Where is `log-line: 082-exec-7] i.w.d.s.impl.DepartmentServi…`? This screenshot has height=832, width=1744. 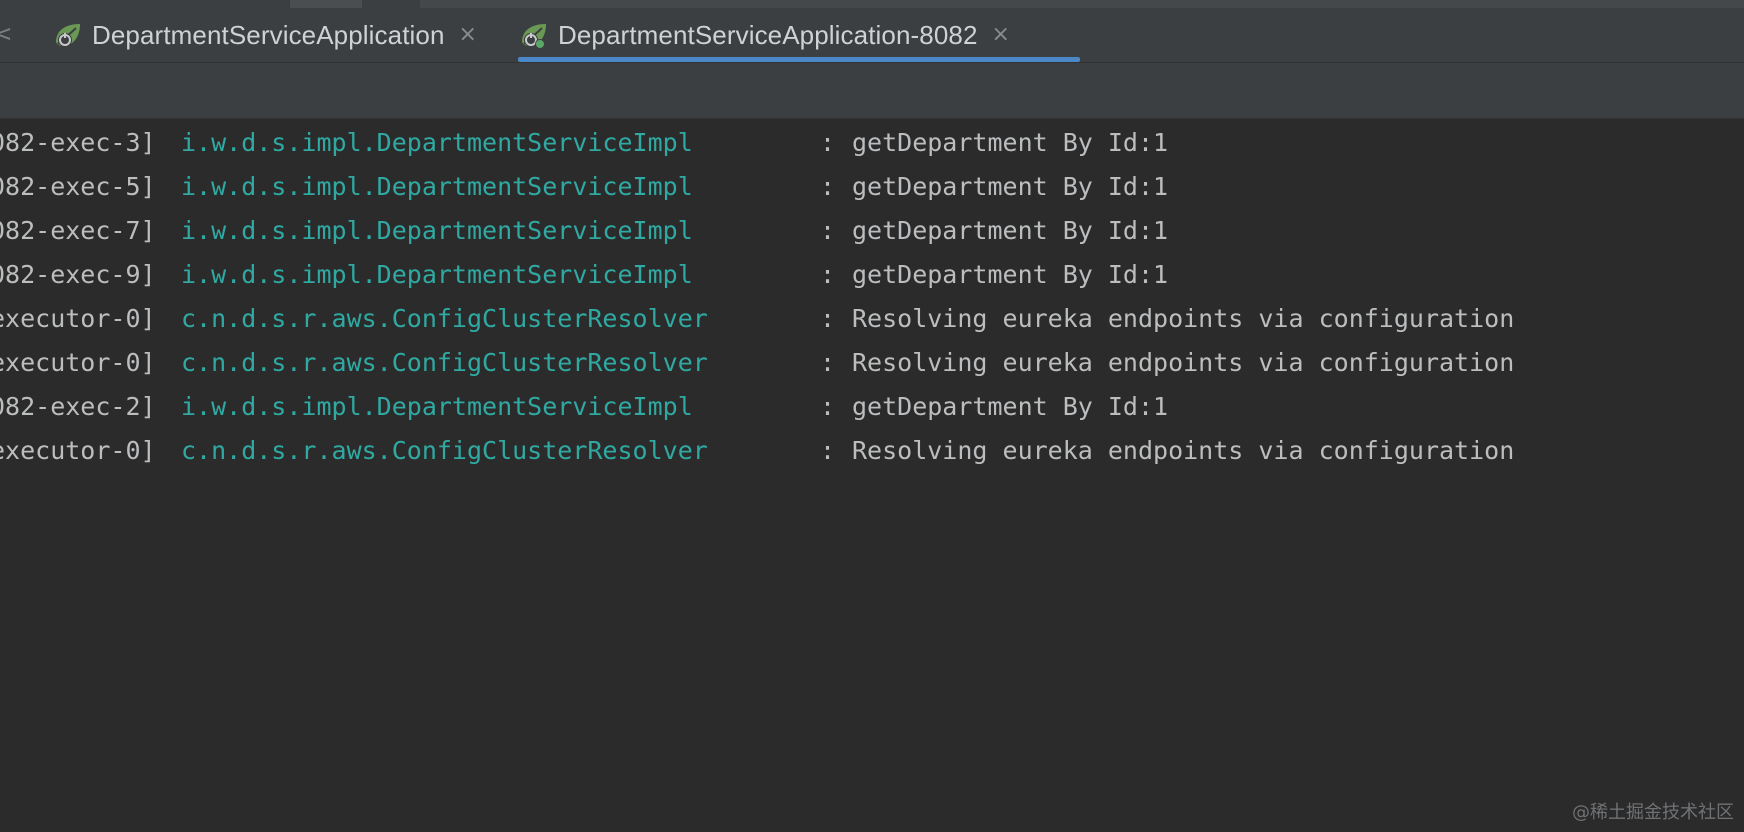
log-line: 082-exec-7] i.w.d.s.impl.DepartmentServi… is located at coordinates (872, 231).